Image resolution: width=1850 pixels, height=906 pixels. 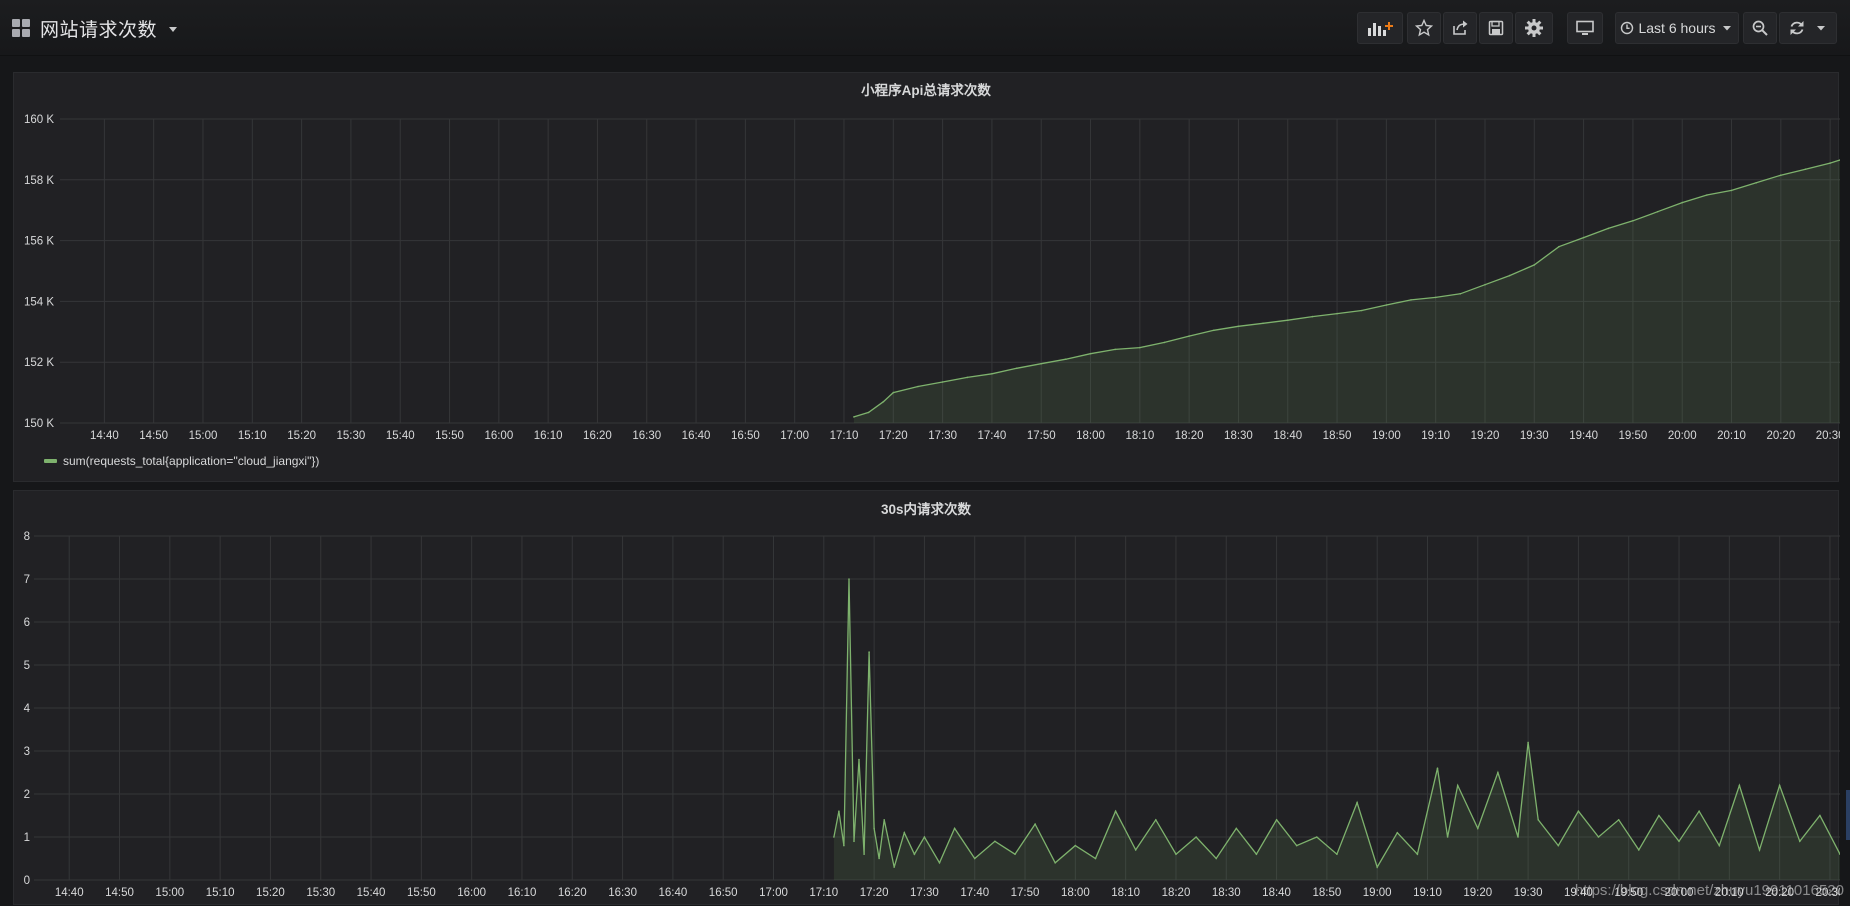 What do you see at coordinates (1731, 436) in the screenshot?
I see `x-tick-label: 20:10` at bounding box center [1731, 436].